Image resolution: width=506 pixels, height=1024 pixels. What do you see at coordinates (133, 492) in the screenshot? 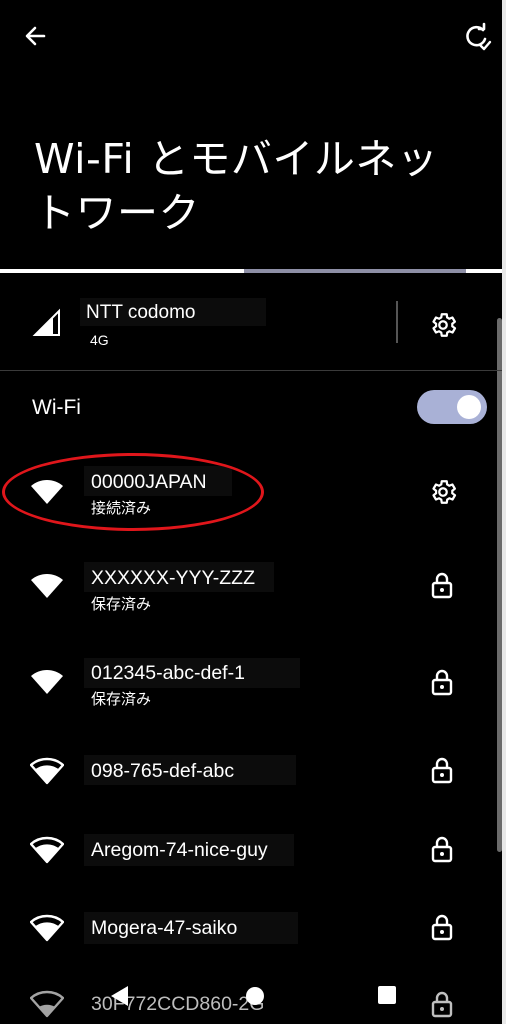
I see `highlight-annotation` at bounding box center [133, 492].